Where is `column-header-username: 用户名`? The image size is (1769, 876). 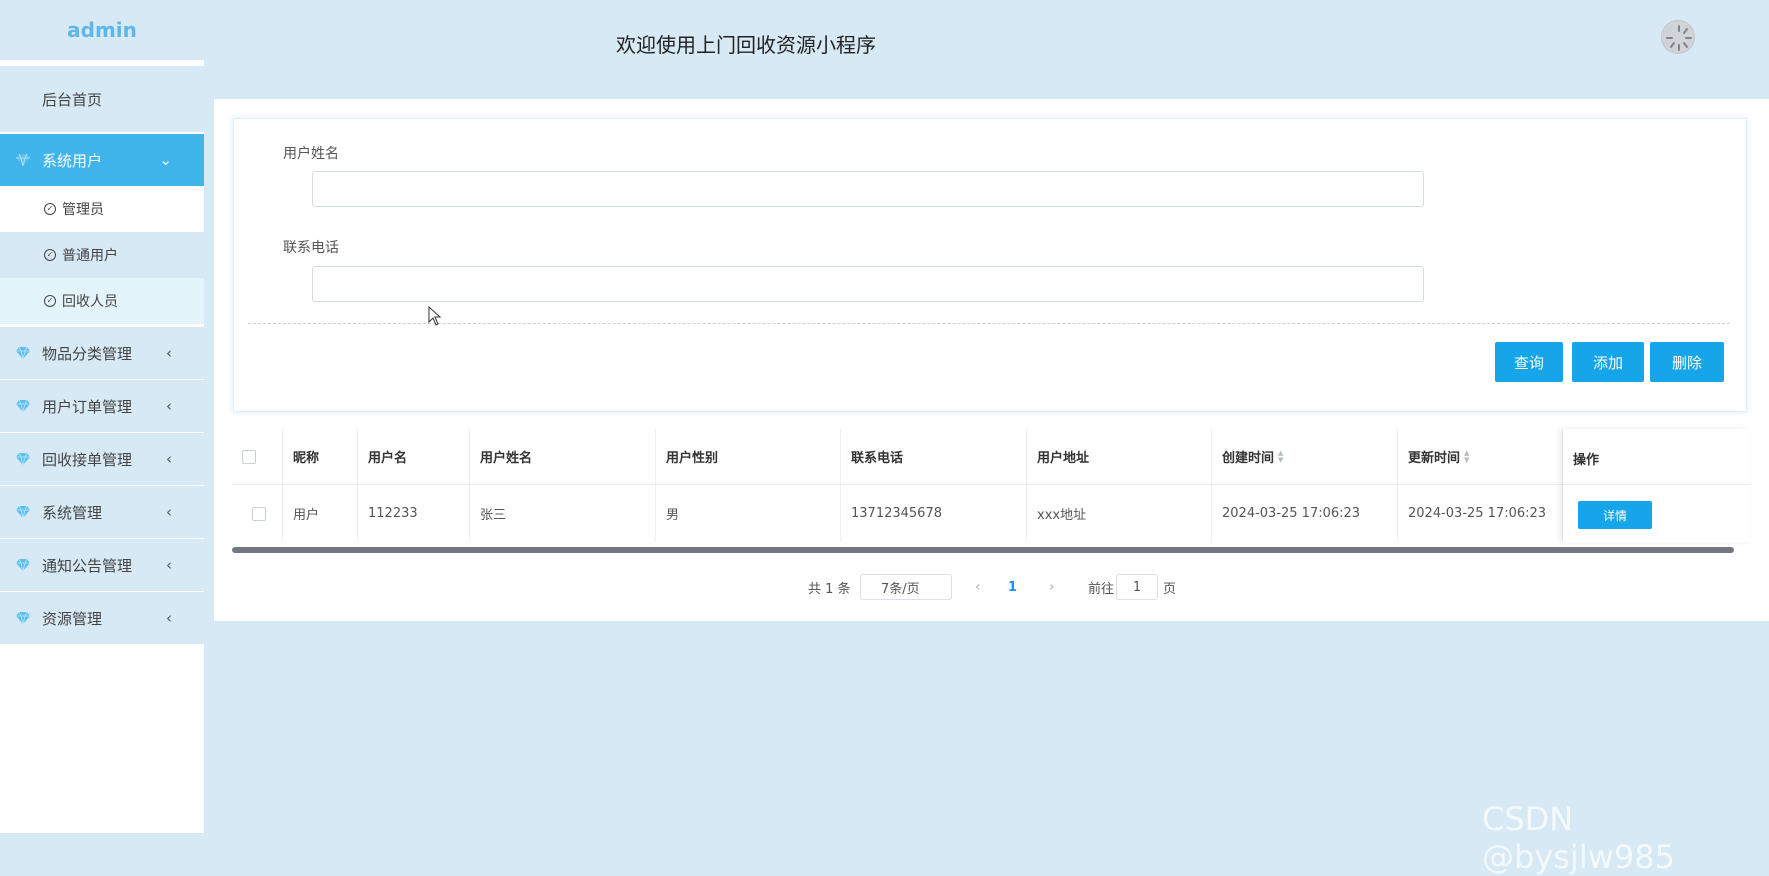 column-header-username: 用户名 is located at coordinates (414, 456).